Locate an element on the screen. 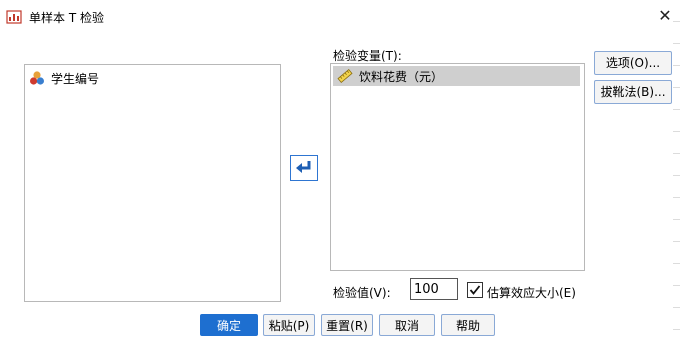  move-variable-button is located at coordinates (304, 168).